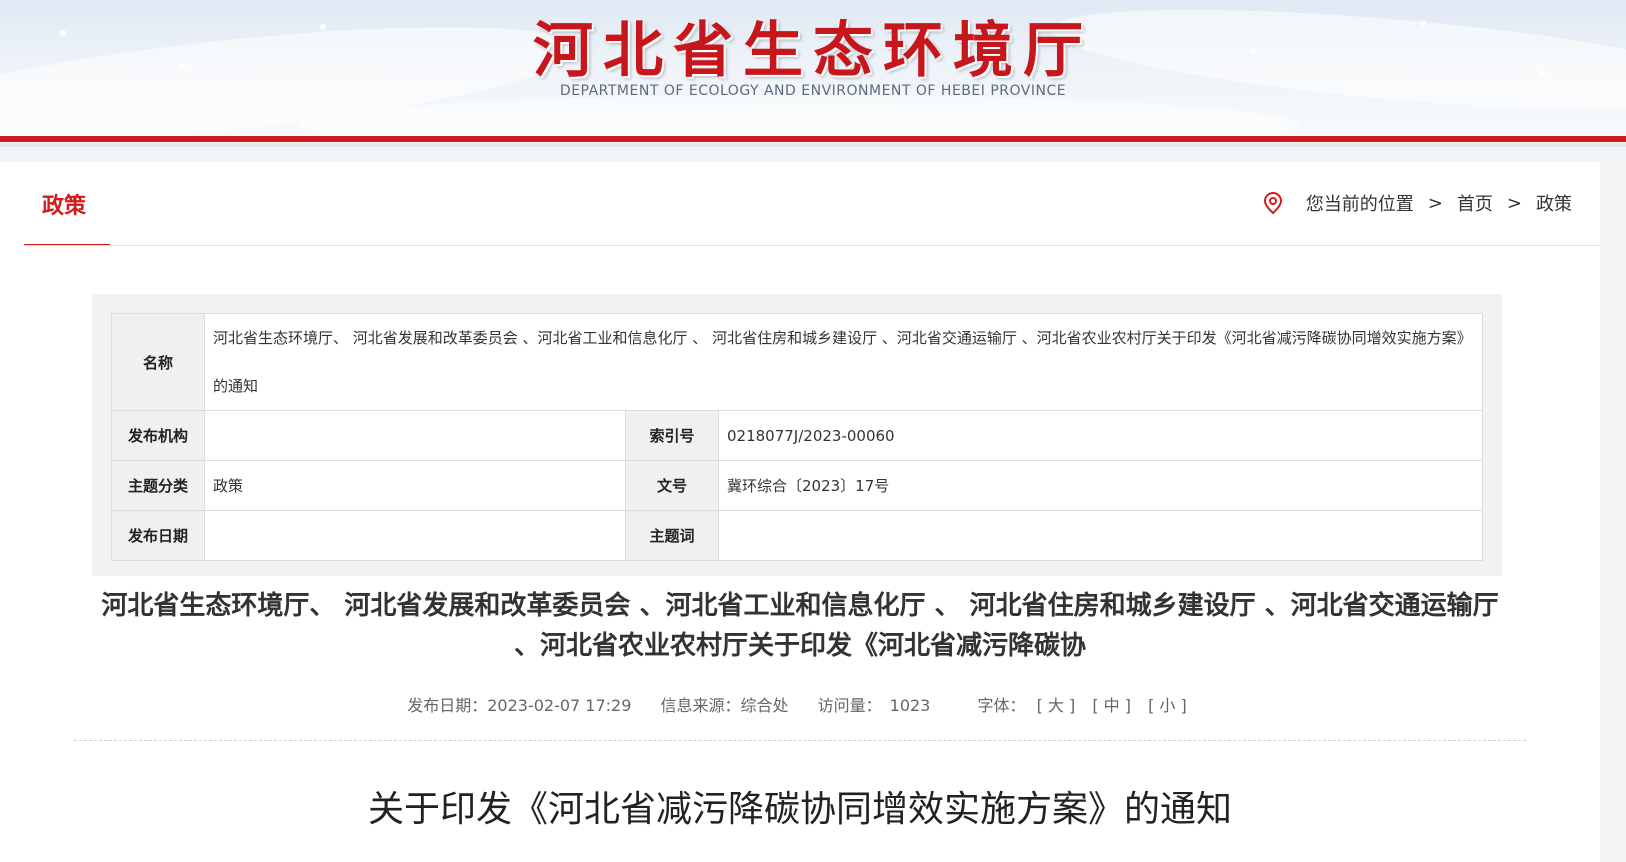 Image resolution: width=1626 pixels, height=862 pixels. What do you see at coordinates (1359, 204) in the screenshot?
I see `breadcrumb-prefix: 您当前的位置` at bounding box center [1359, 204].